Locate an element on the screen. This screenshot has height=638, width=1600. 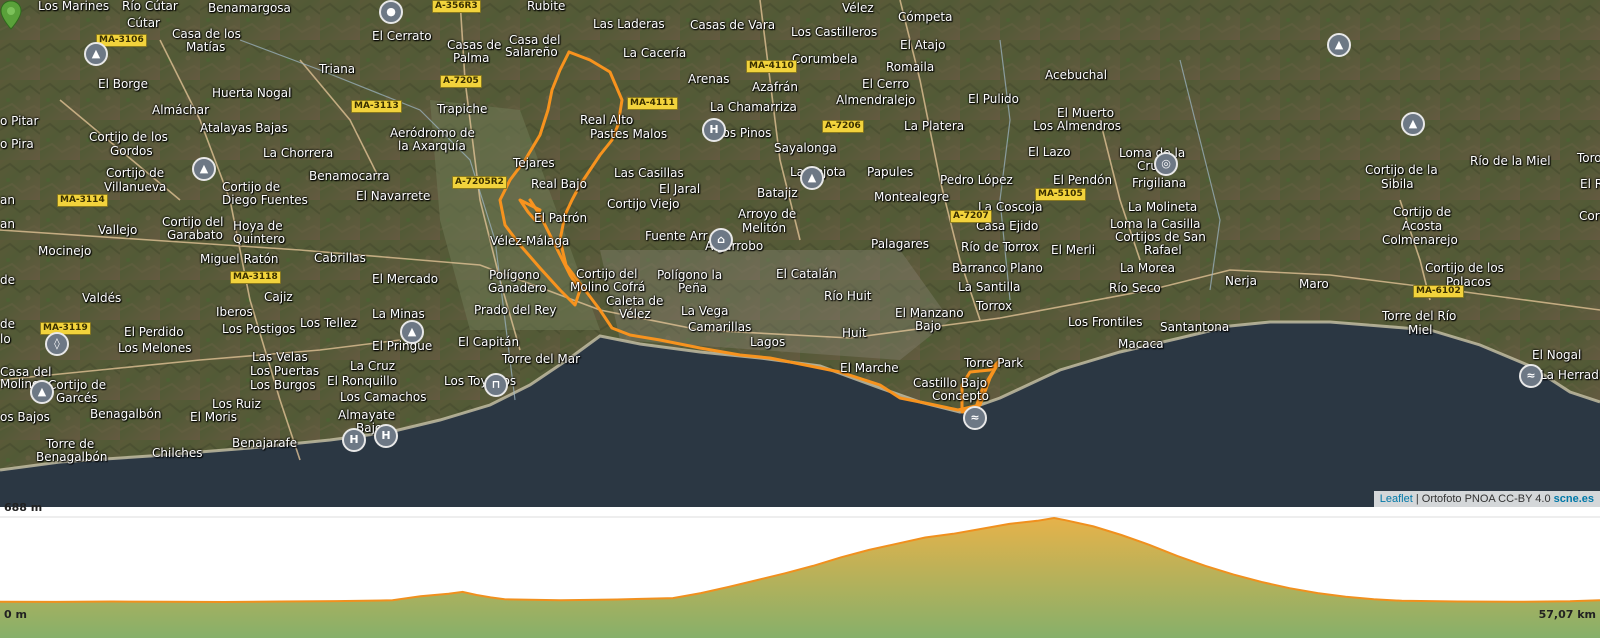
pin-icon: ● is located at coordinates (391, 12).